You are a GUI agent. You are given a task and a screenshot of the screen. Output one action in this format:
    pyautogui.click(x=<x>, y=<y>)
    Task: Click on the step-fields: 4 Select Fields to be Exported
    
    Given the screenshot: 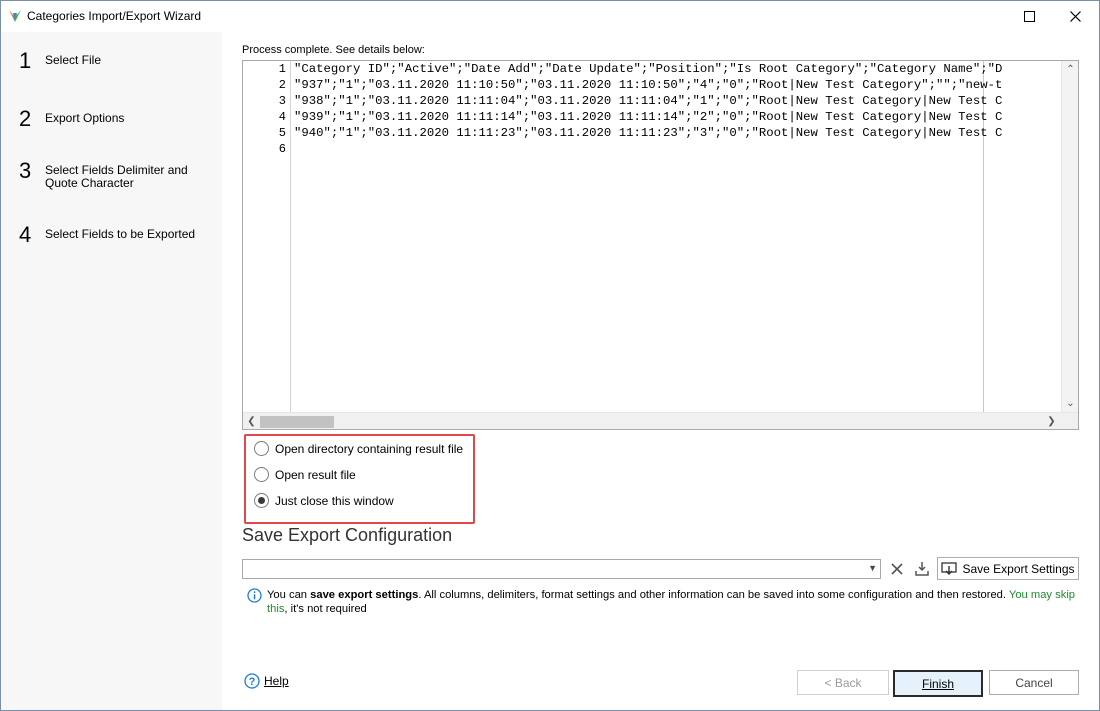 What is the action you would take?
    pyautogui.click(x=114, y=235)
    